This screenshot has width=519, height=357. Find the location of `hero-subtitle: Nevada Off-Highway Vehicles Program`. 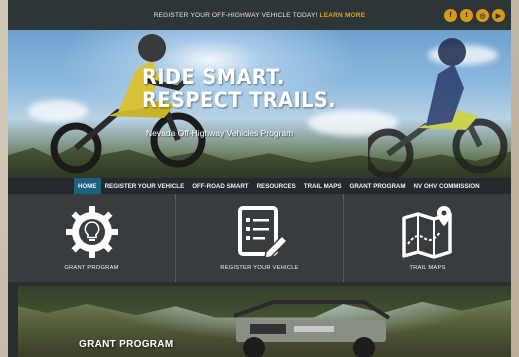

hero-subtitle: Nevada Off-Highway Vehicles Program is located at coordinates (220, 133).